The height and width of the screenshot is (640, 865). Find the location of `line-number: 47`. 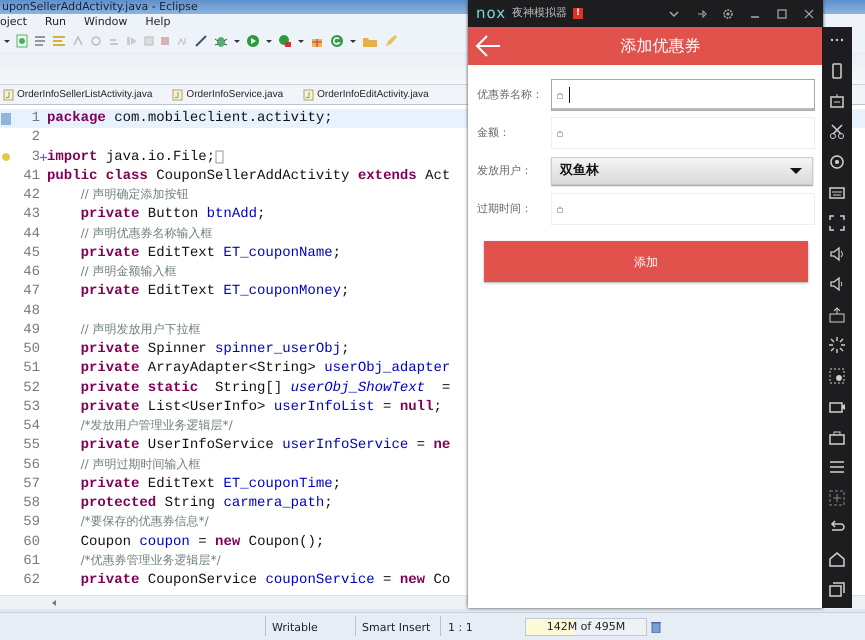

line-number: 47 is located at coordinates (31, 292).